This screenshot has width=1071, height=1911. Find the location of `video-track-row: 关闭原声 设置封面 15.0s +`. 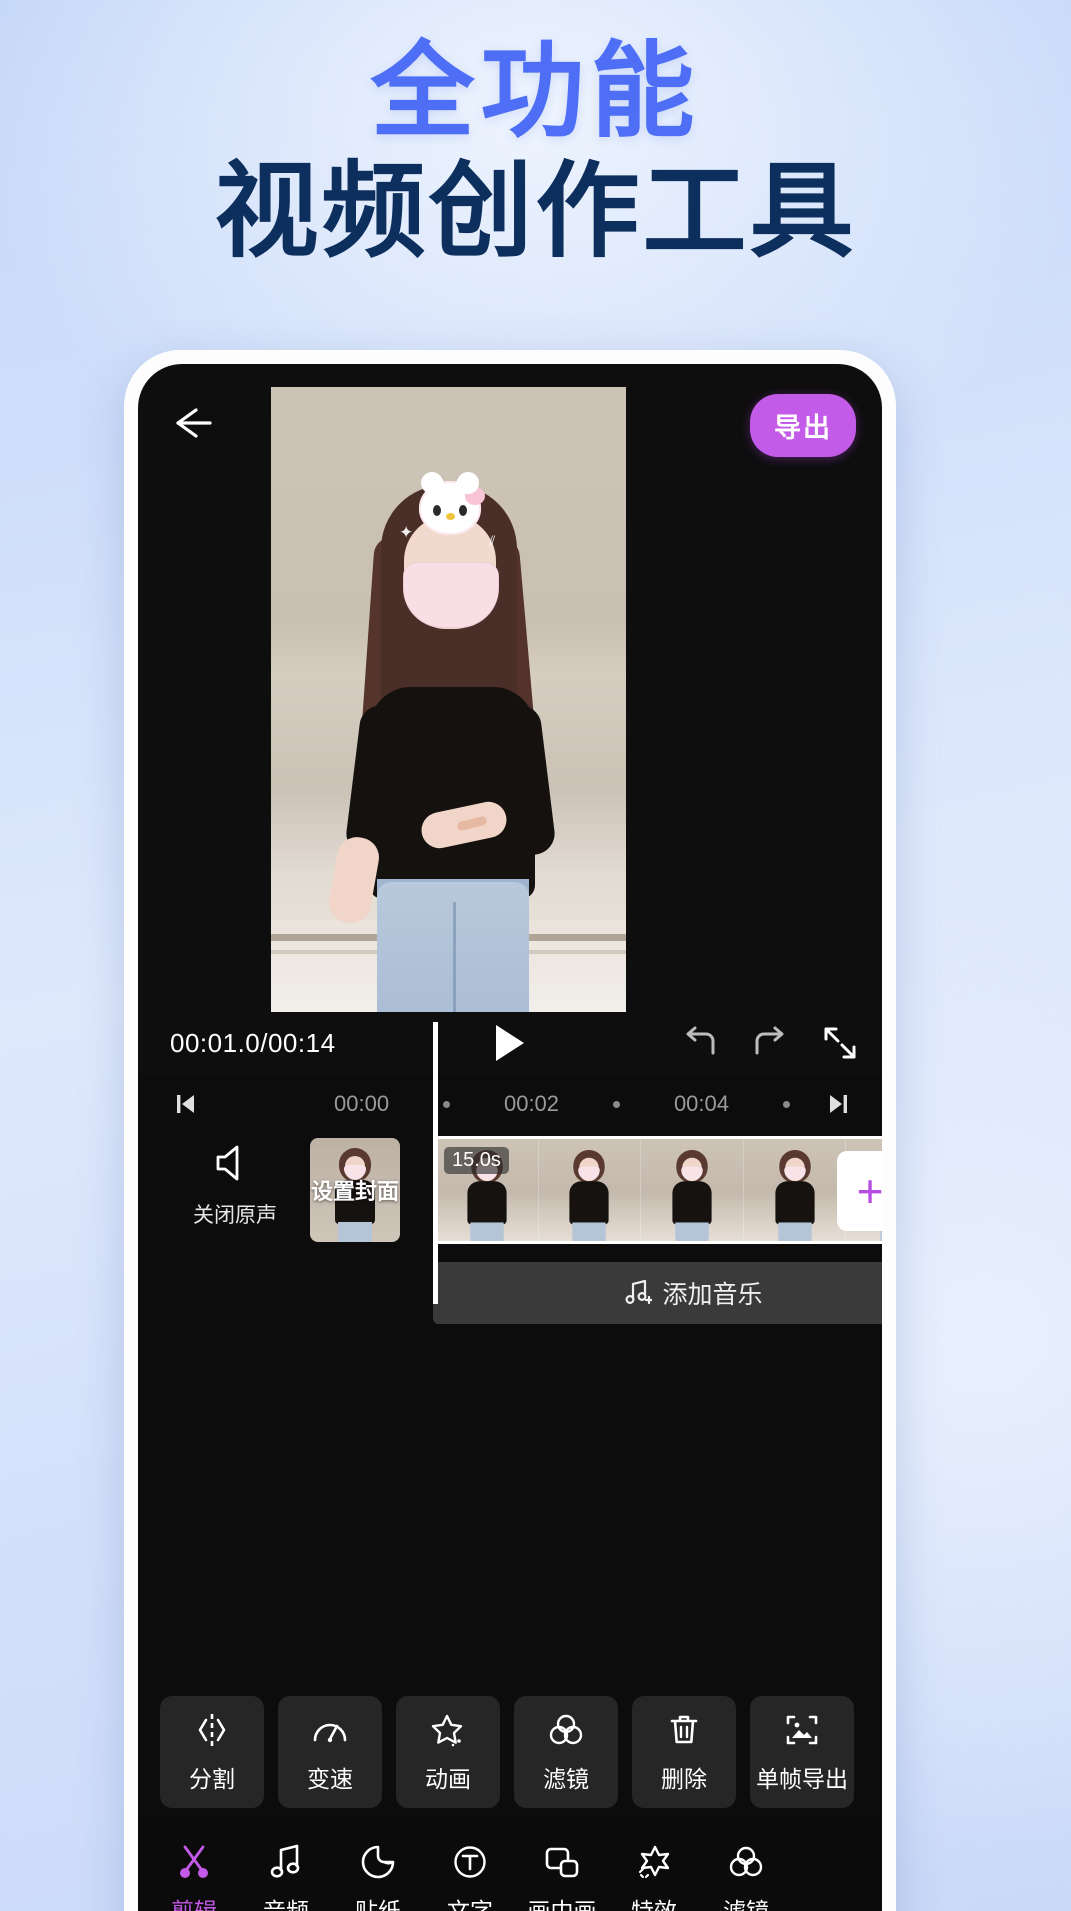

video-track-row: 关闭原声 设置封面 15.0s + is located at coordinates (510, 1191).